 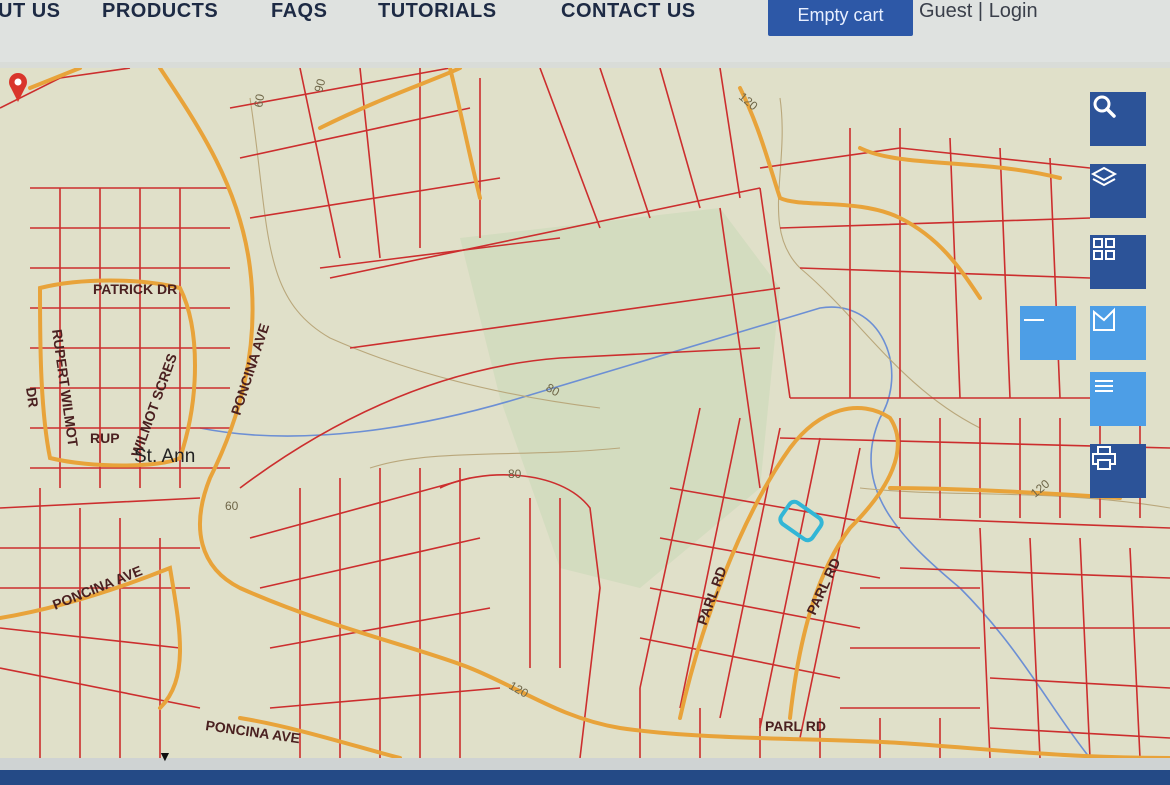 What do you see at coordinates (259, 101) in the screenshot?
I see `contour-label-60: 60` at bounding box center [259, 101].